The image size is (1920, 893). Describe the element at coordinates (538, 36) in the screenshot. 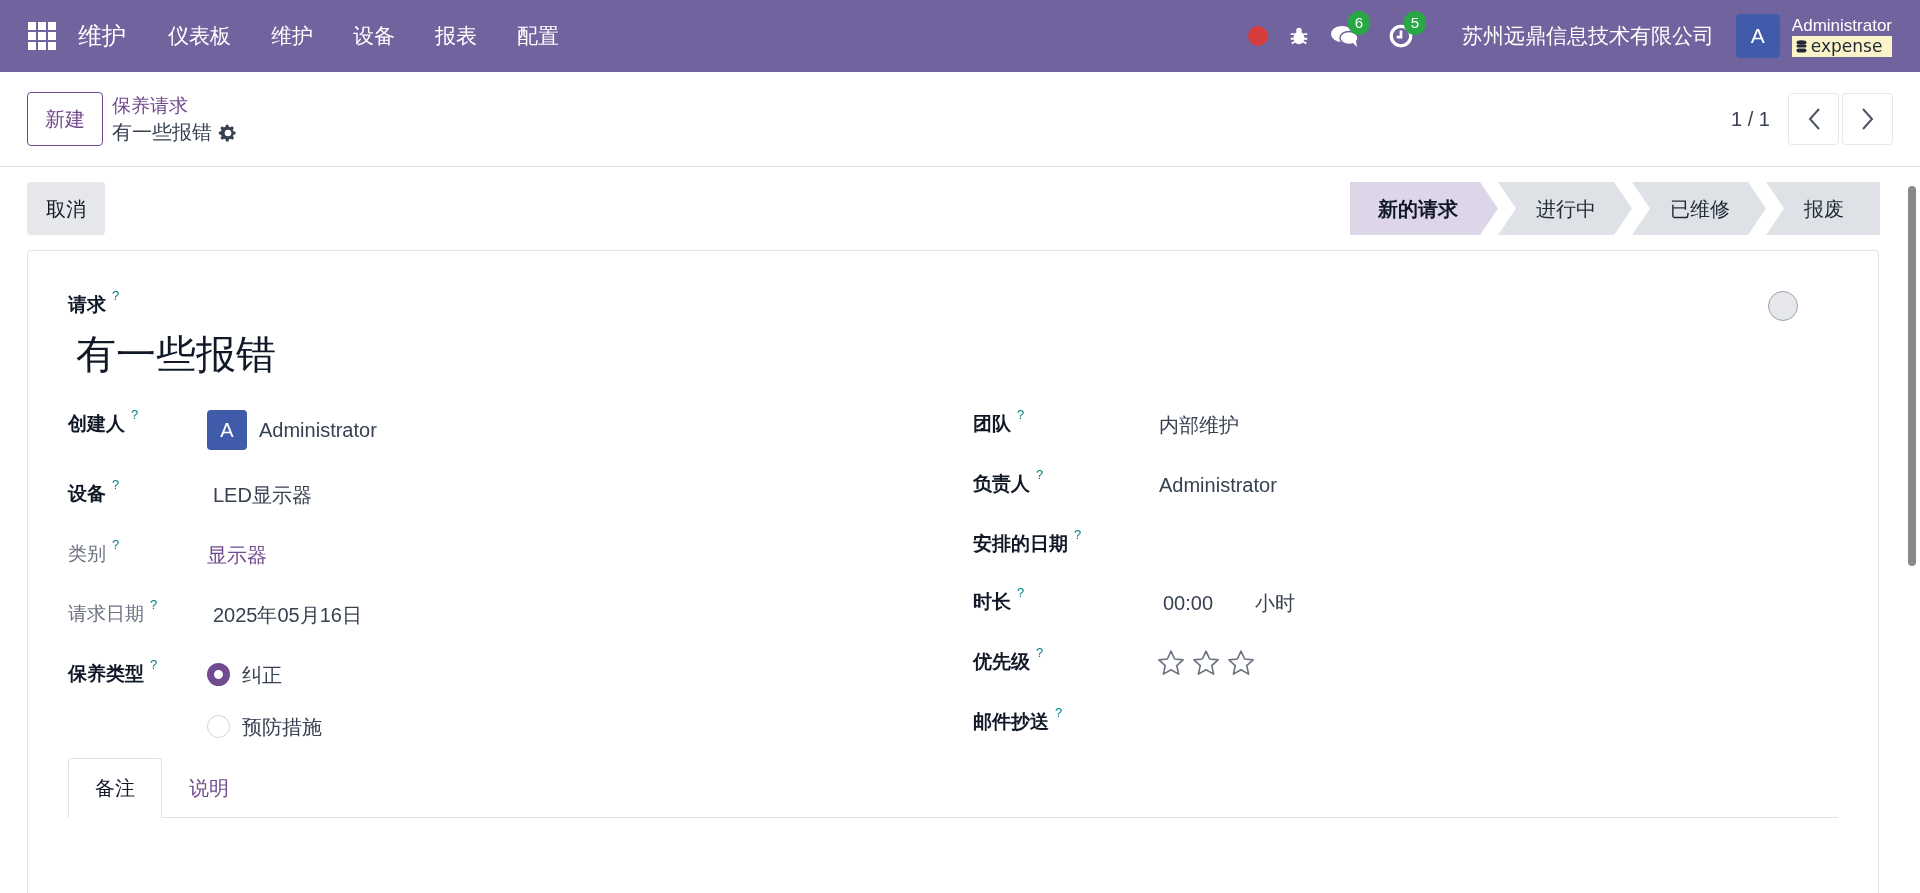

I see `menu-item: 配置` at that location.